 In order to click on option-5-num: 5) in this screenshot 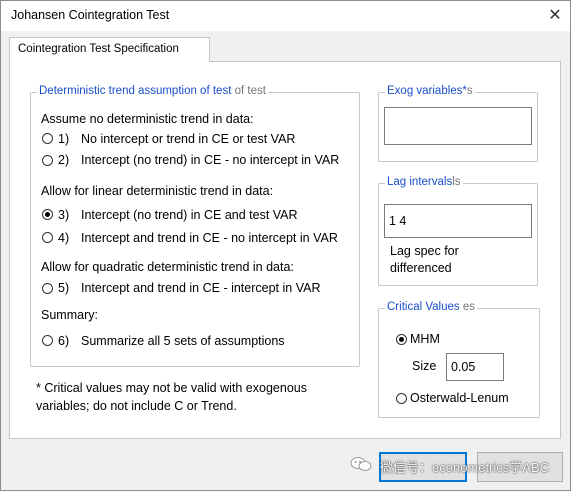, I will do `click(64, 288)`.